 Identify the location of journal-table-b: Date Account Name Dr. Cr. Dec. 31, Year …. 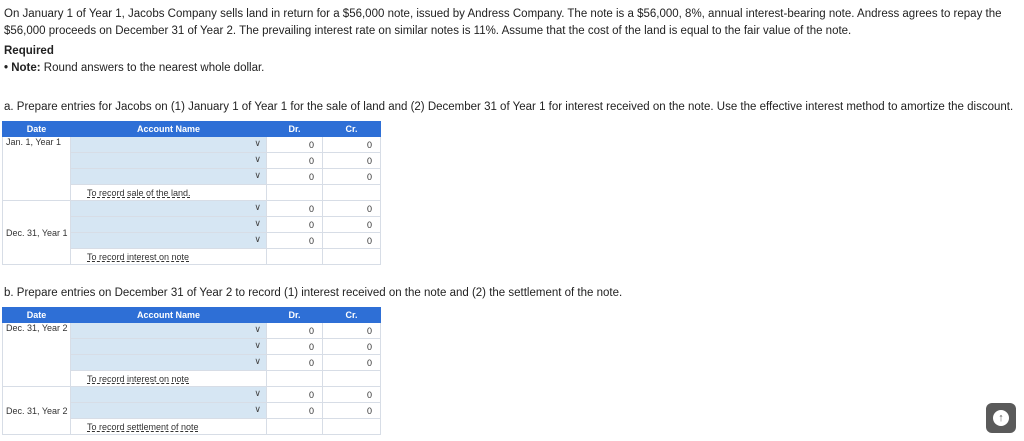
(191, 371).